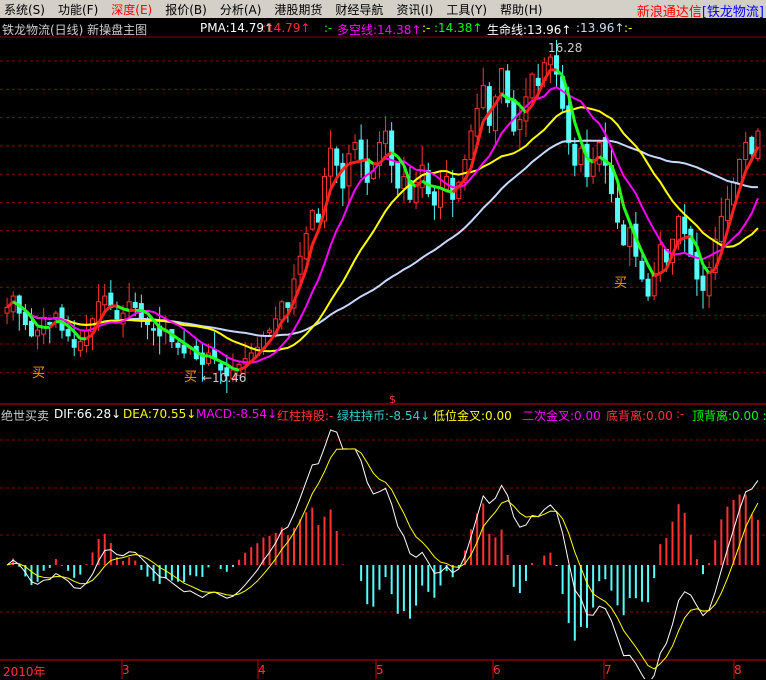  I want to click on red-bar-hold: 红柱持股:-, so click(305, 416).